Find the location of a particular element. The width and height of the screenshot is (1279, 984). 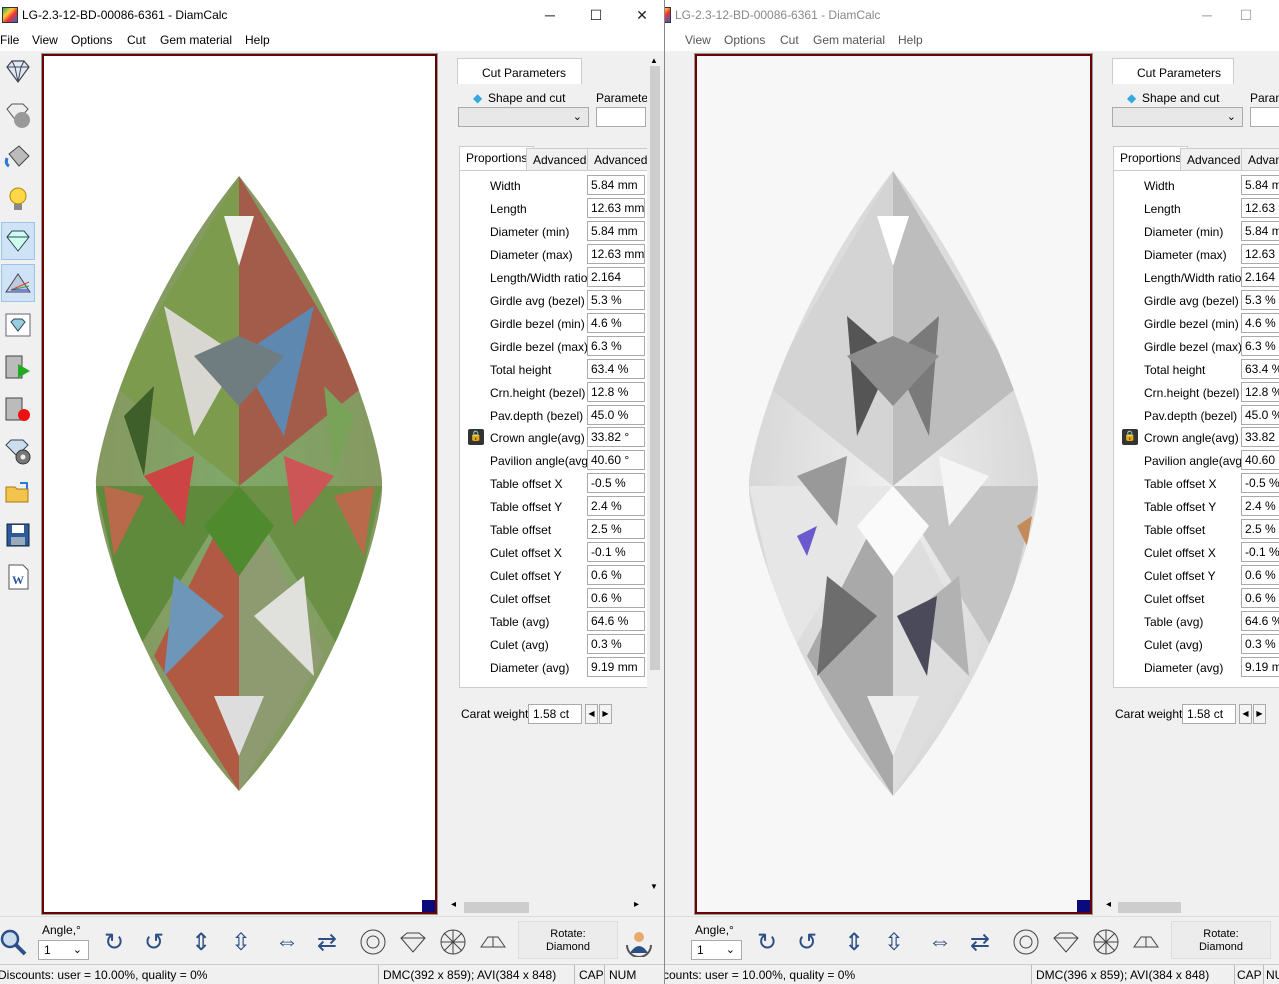

tab-cut-parameters: Cut Parameters is located at coordinates (1173, 71).